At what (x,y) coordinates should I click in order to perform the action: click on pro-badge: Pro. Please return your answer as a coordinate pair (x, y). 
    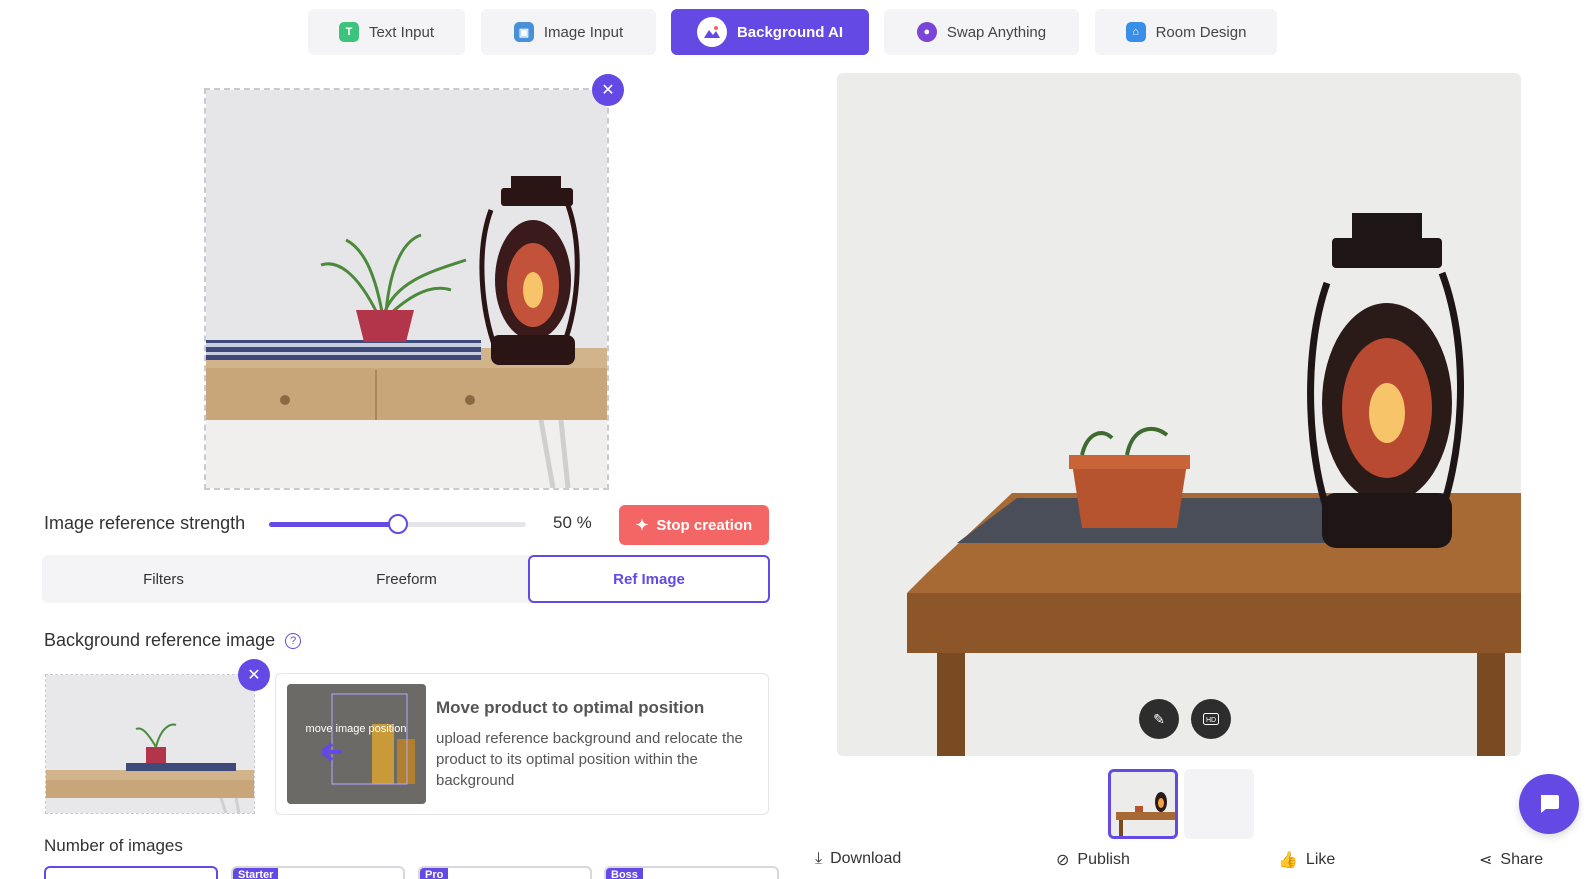
    Looking at the image, I should click on (434, 873).